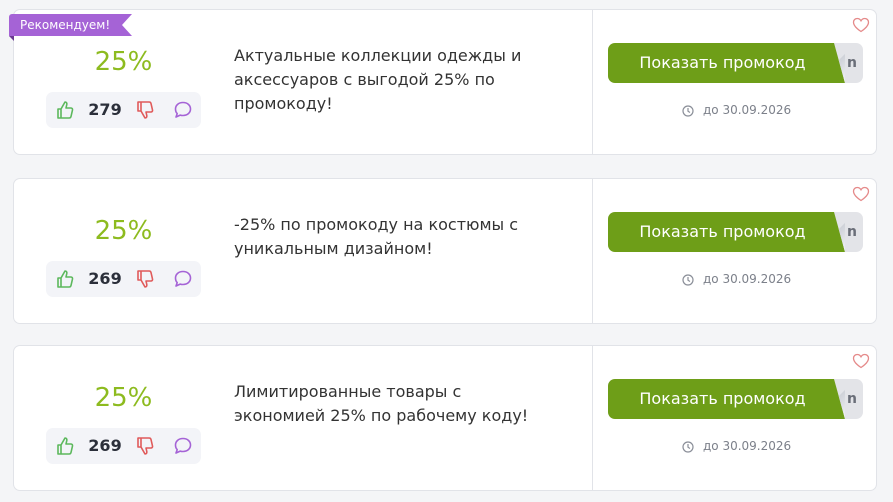  I want to click on recommended-badge: Рекомендуем!, so click(71, 27).